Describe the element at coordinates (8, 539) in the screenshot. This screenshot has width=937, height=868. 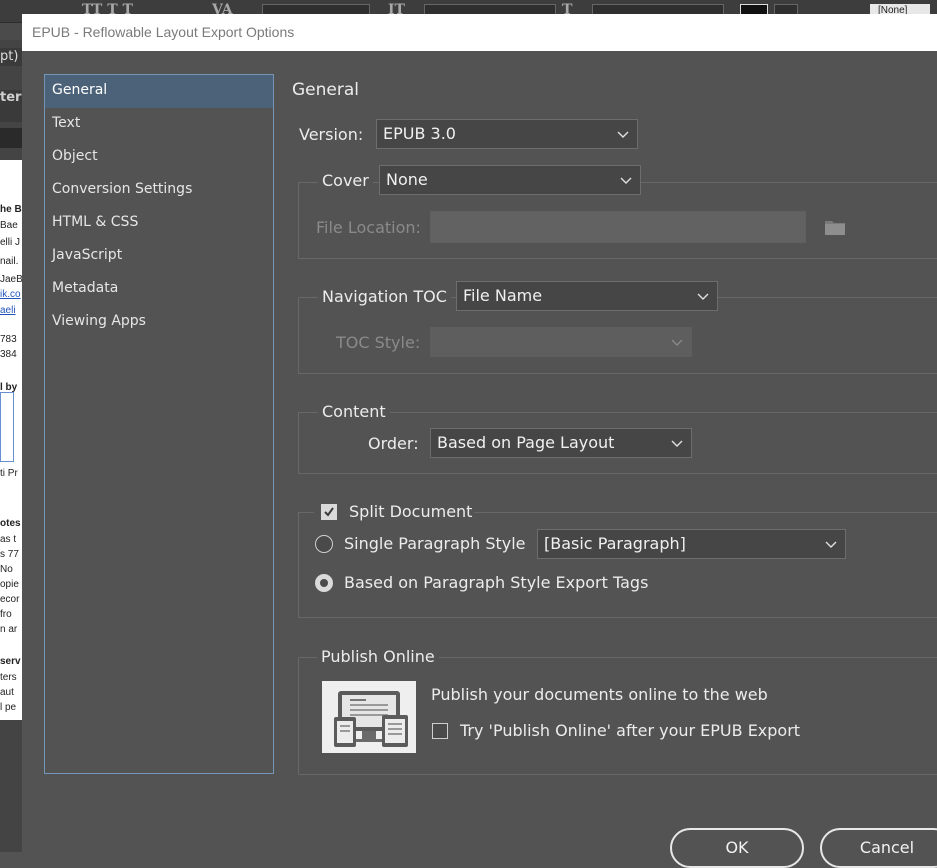
I see `doc-text: as t` at that location.